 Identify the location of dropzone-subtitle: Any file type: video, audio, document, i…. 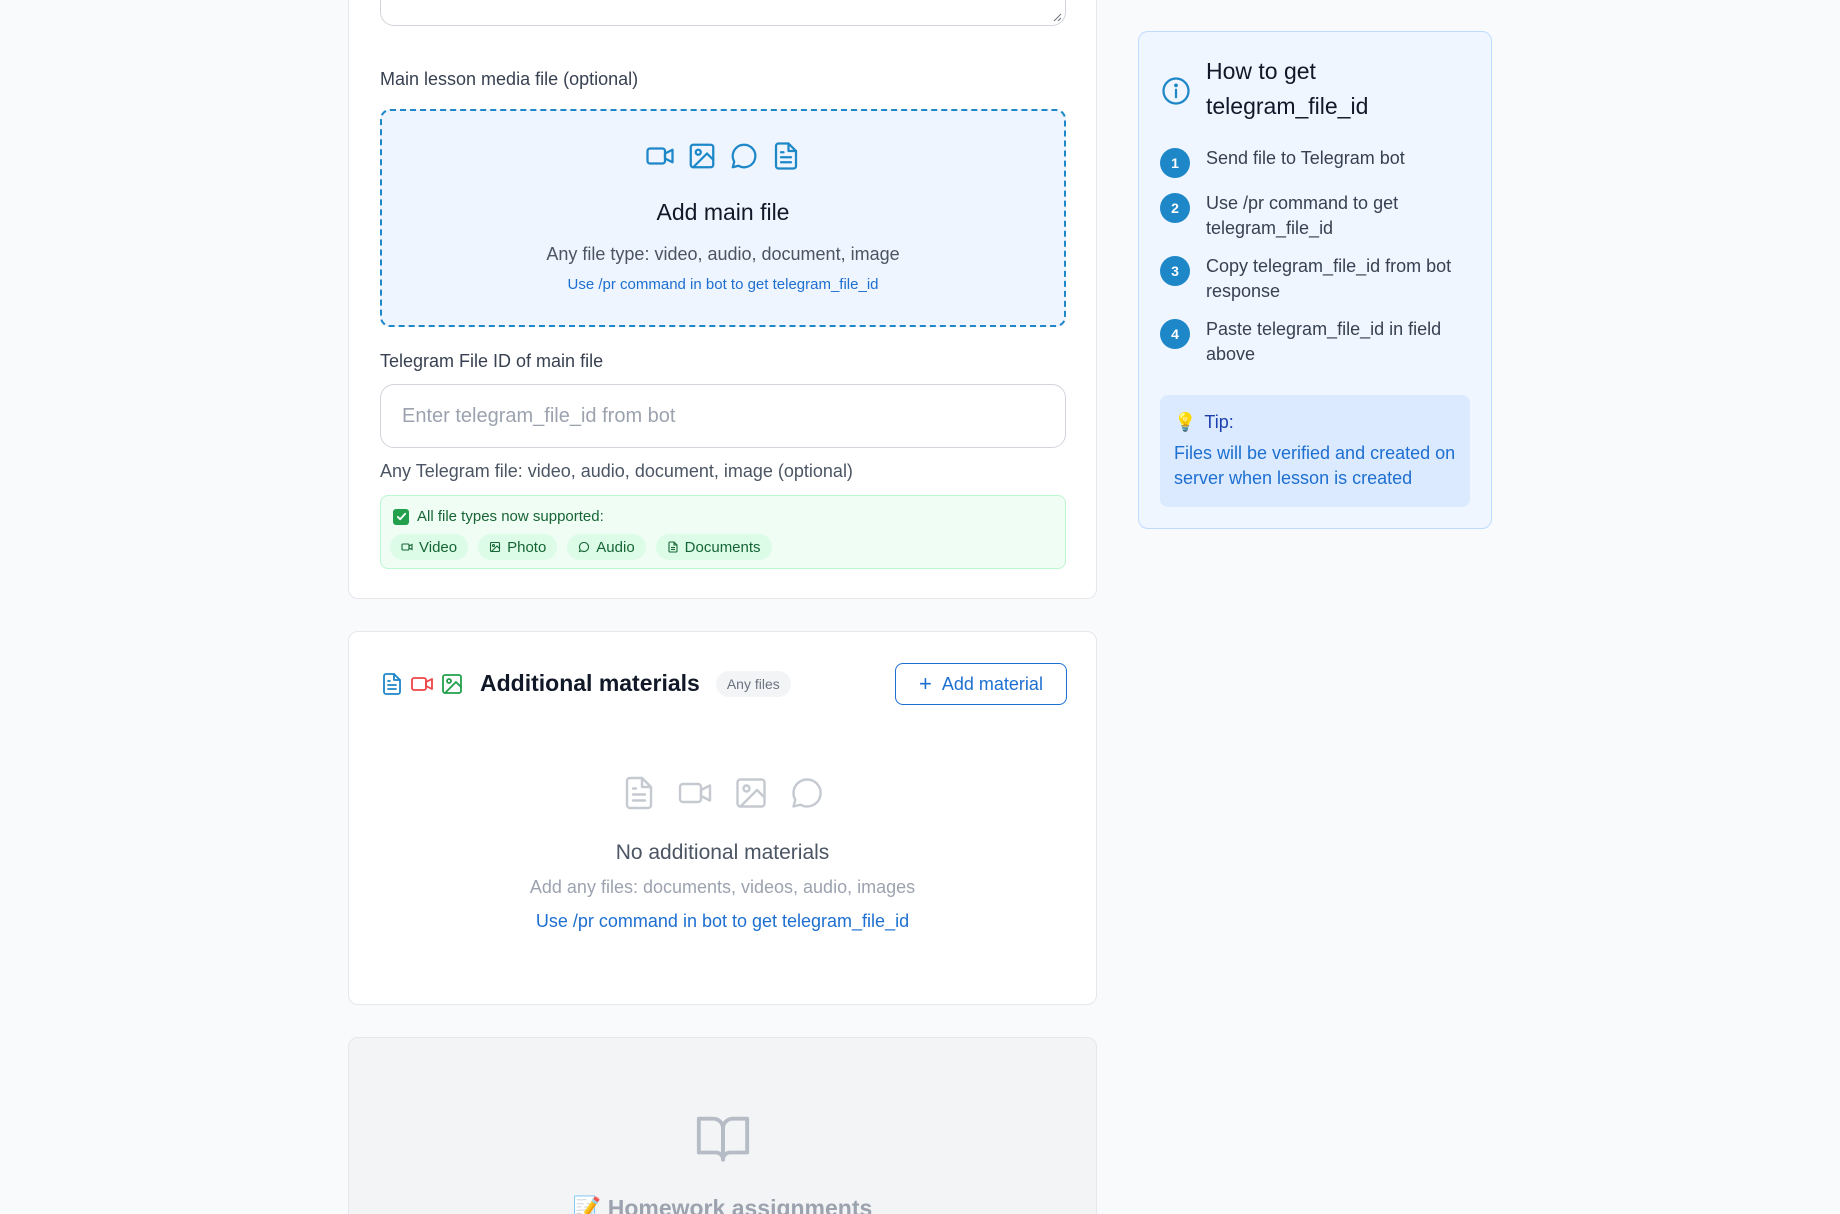
(723, 254).